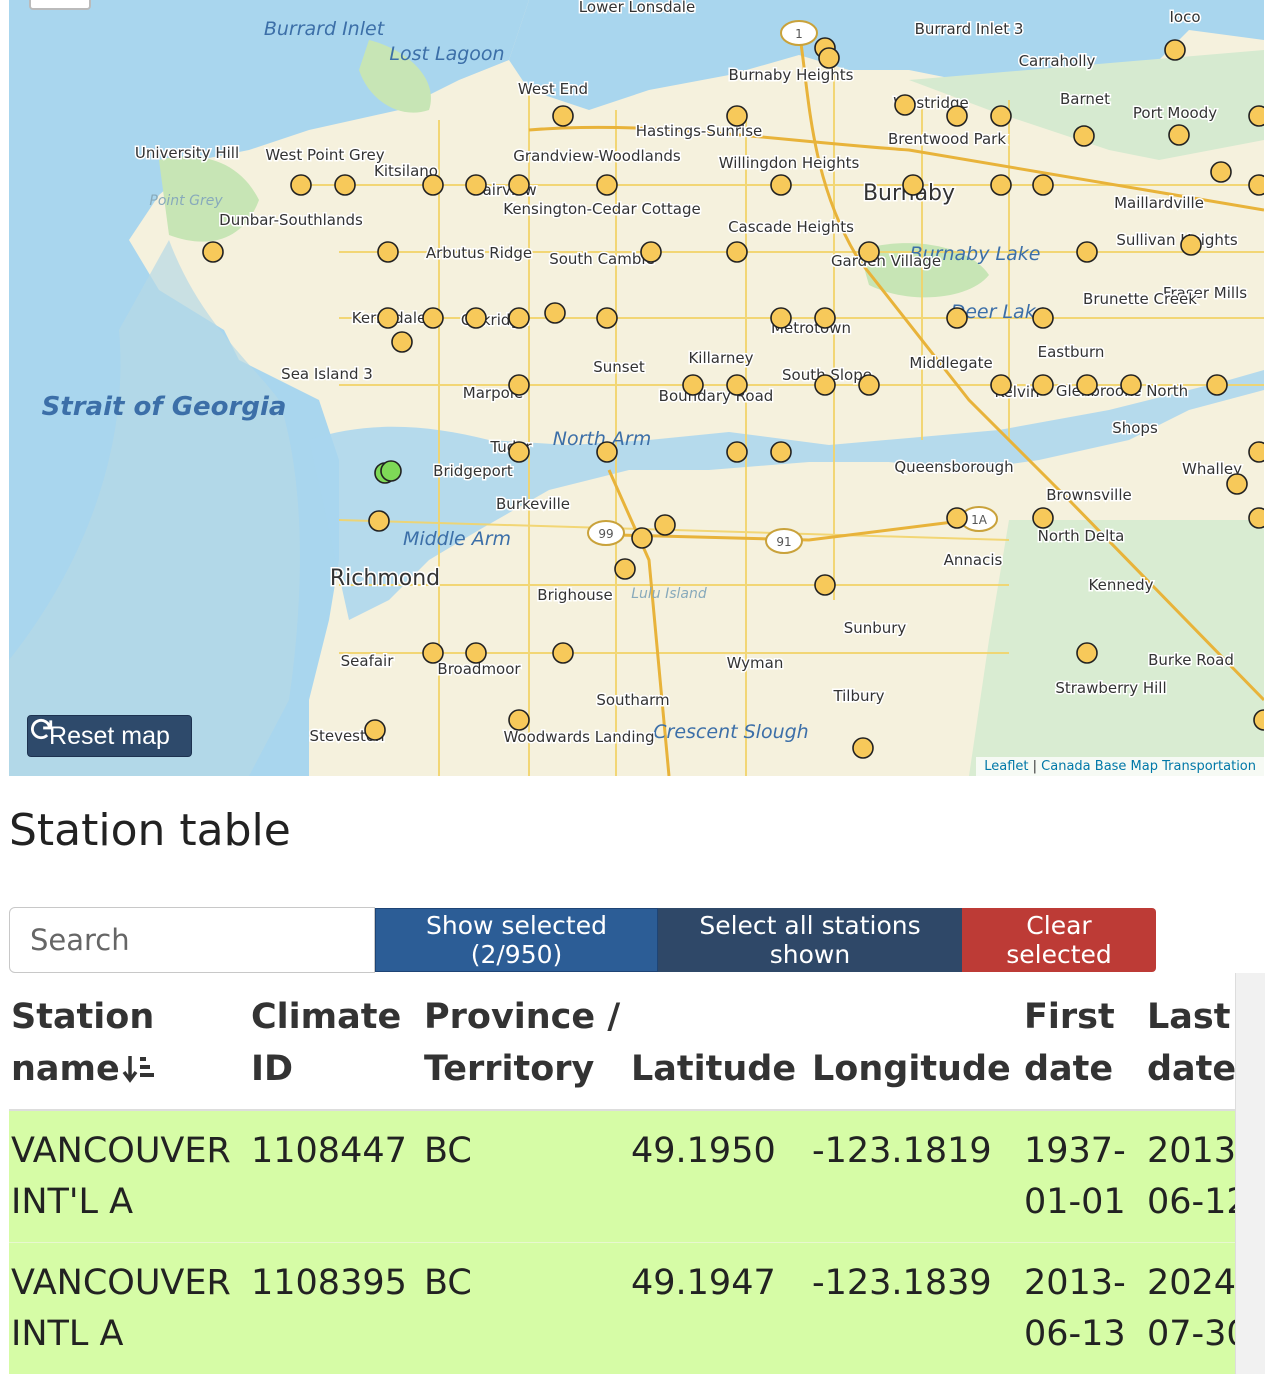 The image size is (1268, 1374). Describe the element at coordinates (129, 1042) in the screenshot. I see `header-station-name: Station name` at that location.